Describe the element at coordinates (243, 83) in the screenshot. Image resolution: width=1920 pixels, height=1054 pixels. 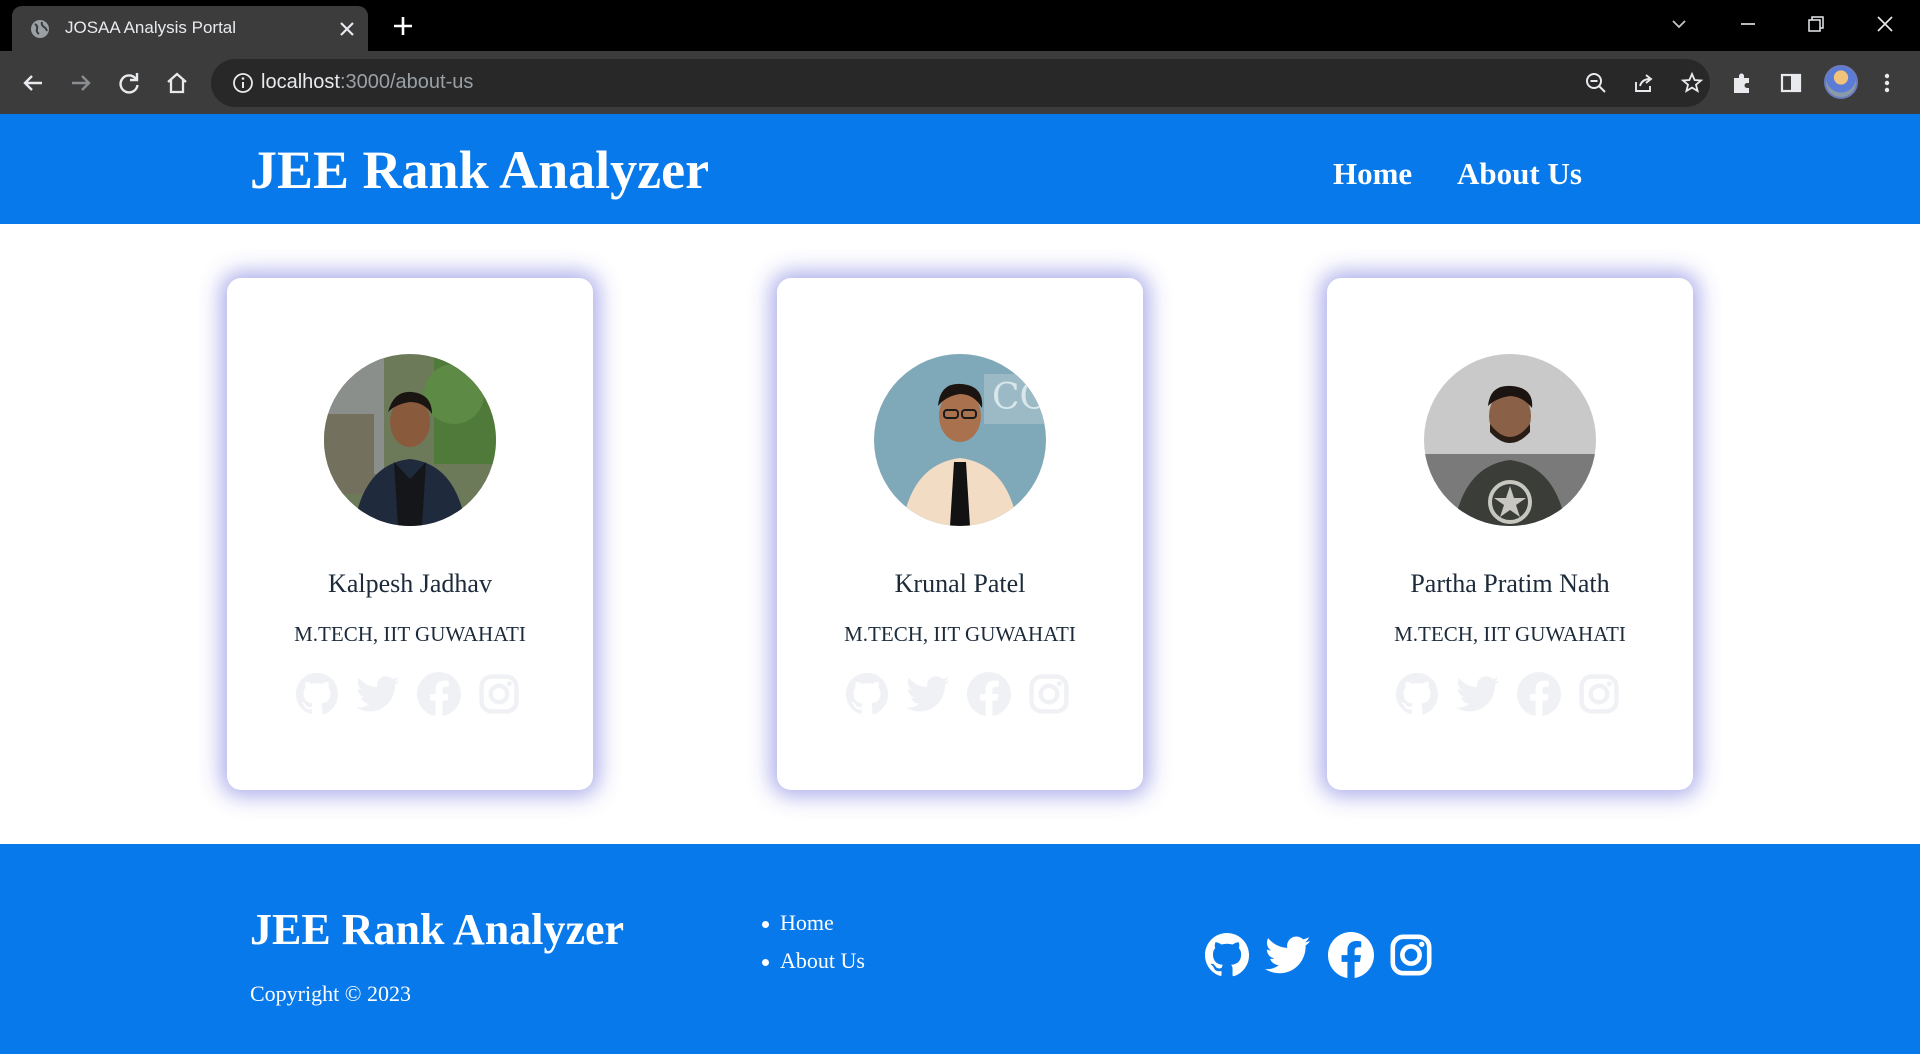
I see `site-info-icon` at that location.